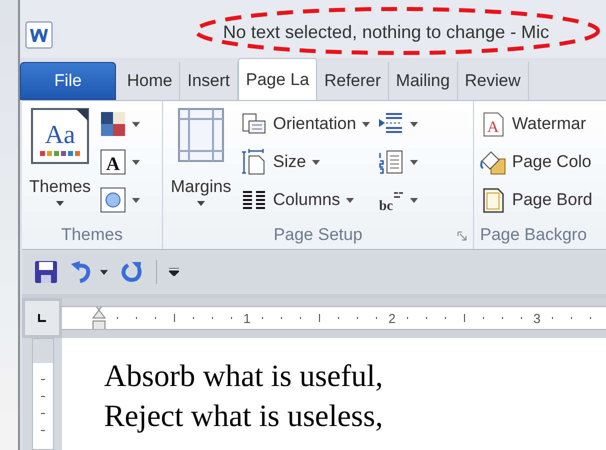 The height and width of the screenshot is (450, 606). Describe the element at coordinates (247, 318) in the screenshot. I see `ruler-number: 1` at that location.